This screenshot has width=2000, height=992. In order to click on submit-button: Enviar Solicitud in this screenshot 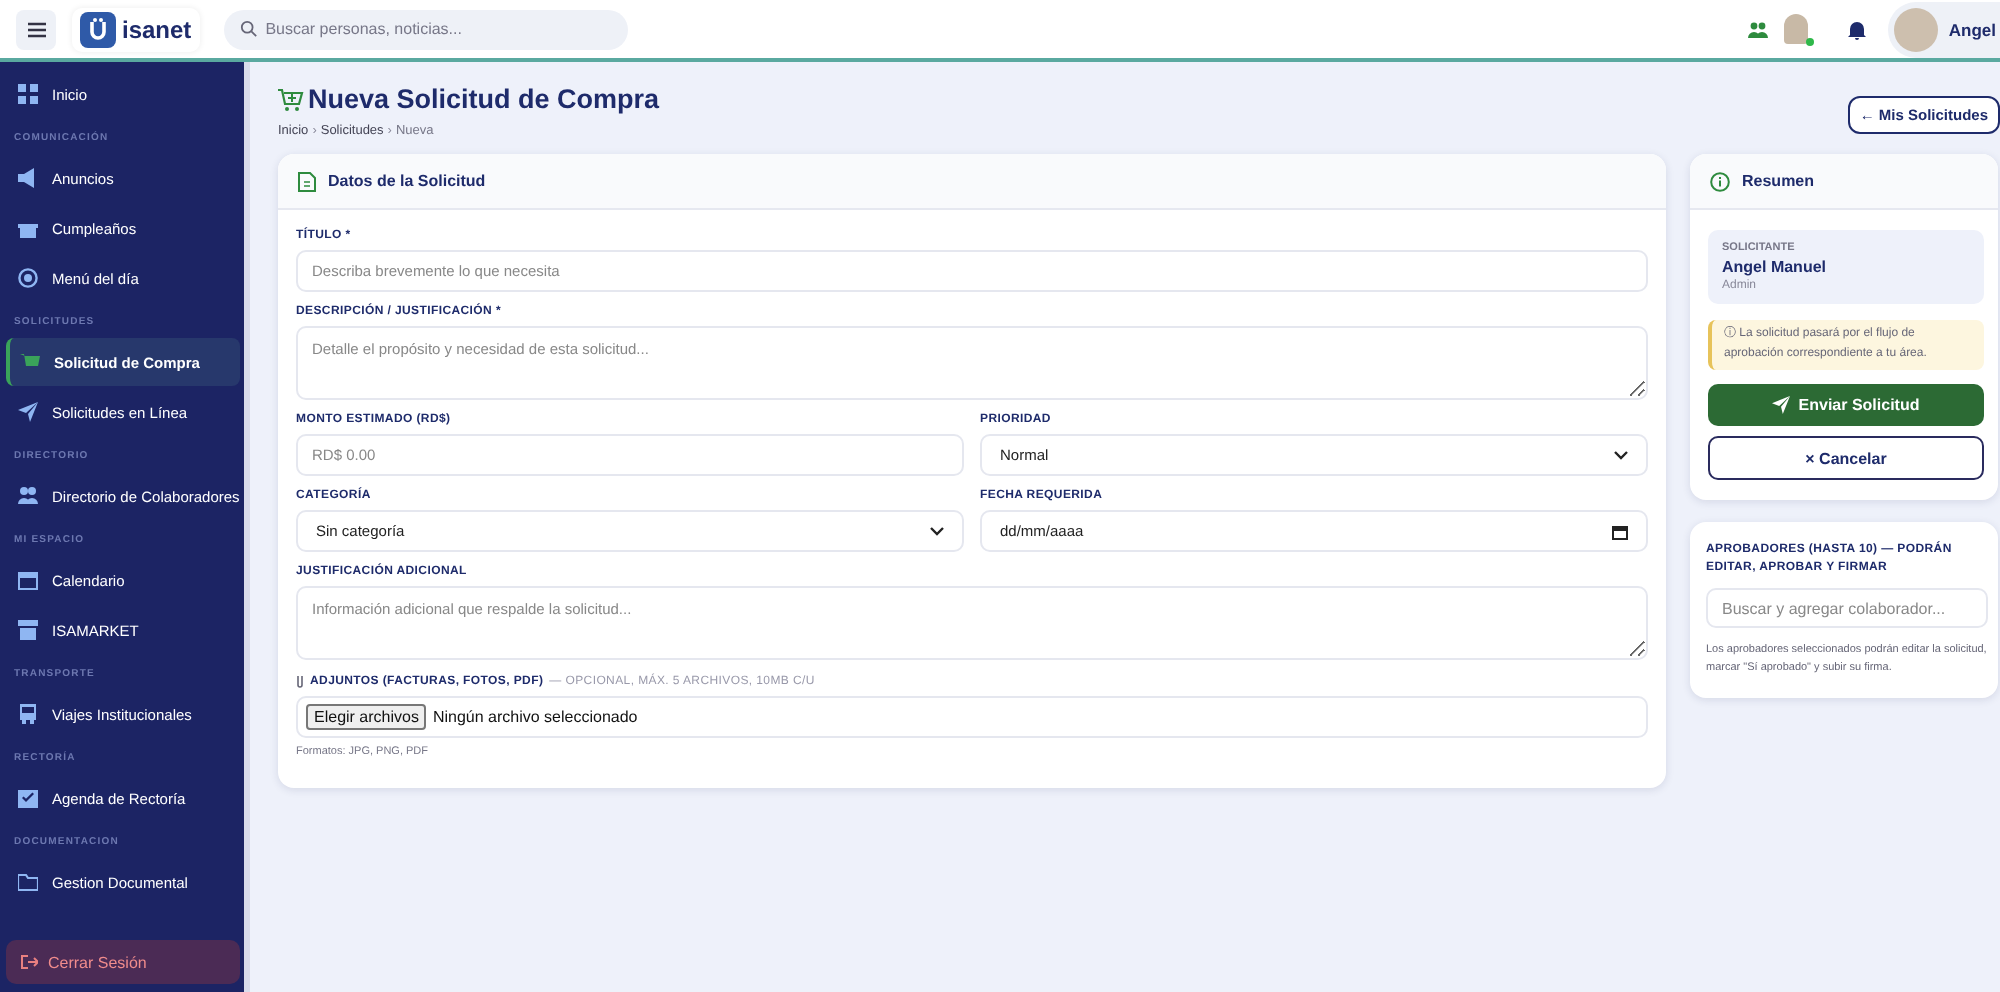, I will do `click(1846, 405)`.